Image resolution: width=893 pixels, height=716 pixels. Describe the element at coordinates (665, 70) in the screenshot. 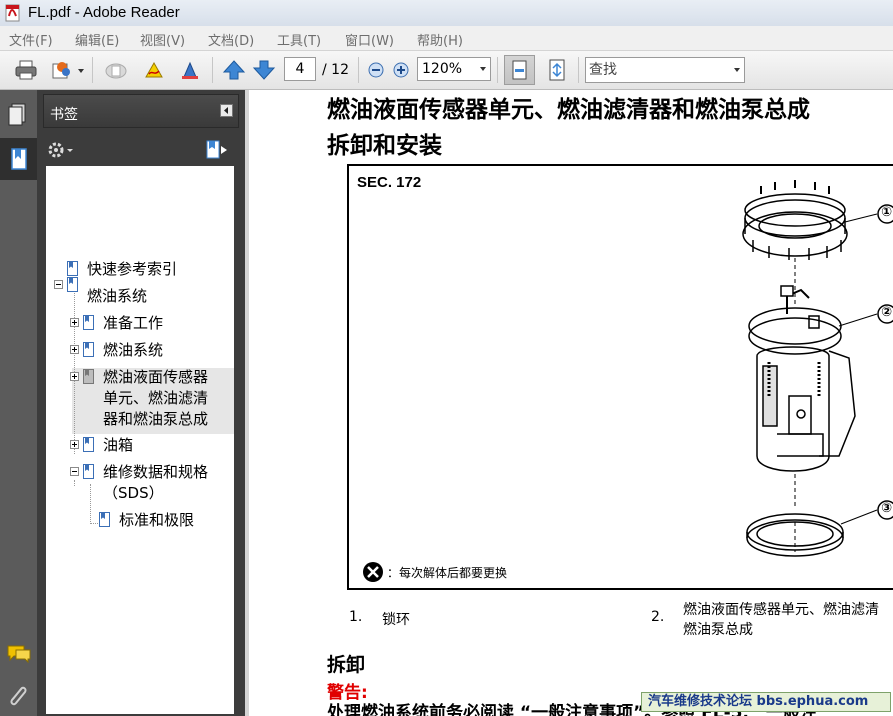

I see `search-input: 查找` at that location.